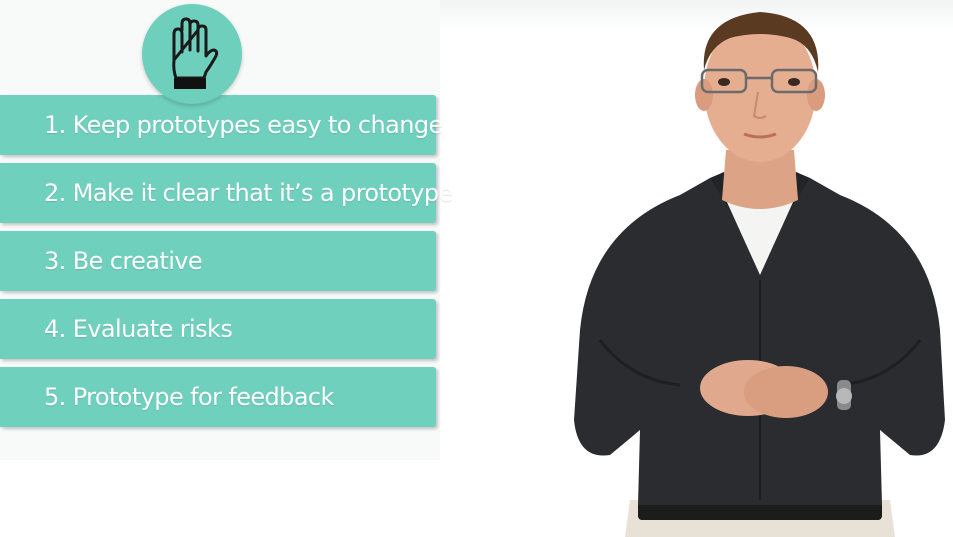 Image resolution: width=953 pixels, height=537 pixels. I want to click on list-item-label: 1. Keep prototypes easy to change, so click(243, 125).